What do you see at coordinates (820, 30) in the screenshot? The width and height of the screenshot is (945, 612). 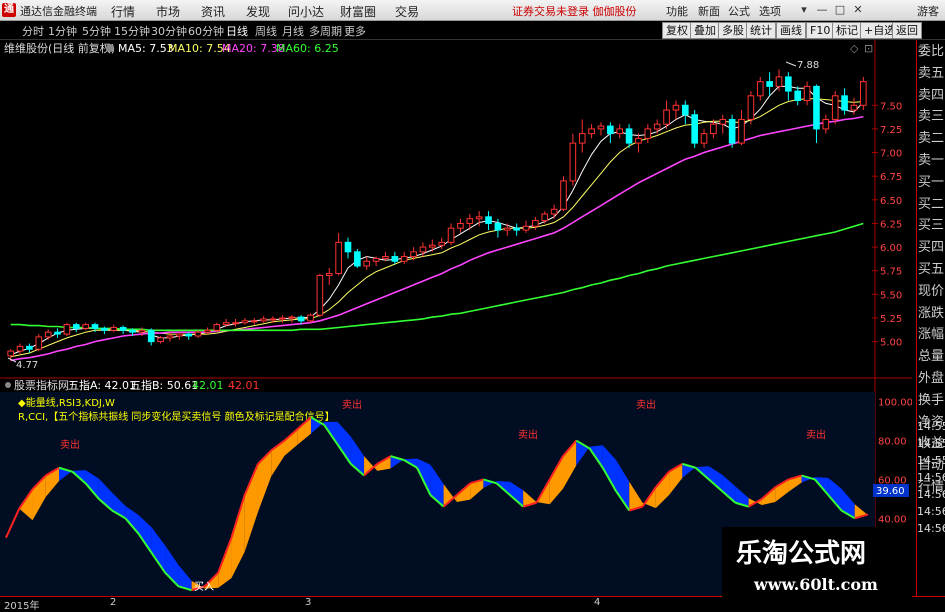 I see `f10-button: F10` at bounding box center [820, 30].